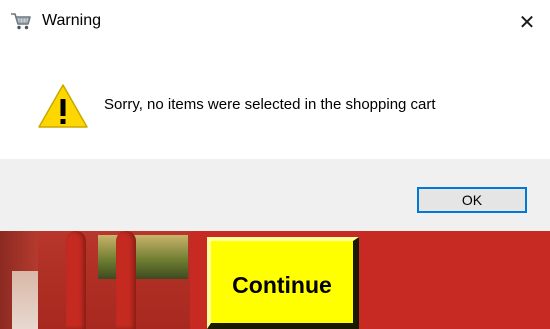 The image size is (550, 329). Describe the element at coordinates (21, 21) in the screenshot. I see `shopping-cart-icon` at that location.